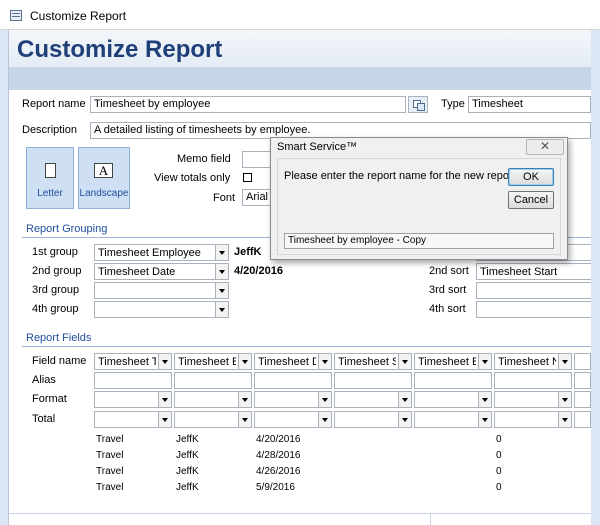  What do you see at coordinates (50, 193) in the screenshot?
I see `letter-label: Letter` at bounding box center [50, 193].